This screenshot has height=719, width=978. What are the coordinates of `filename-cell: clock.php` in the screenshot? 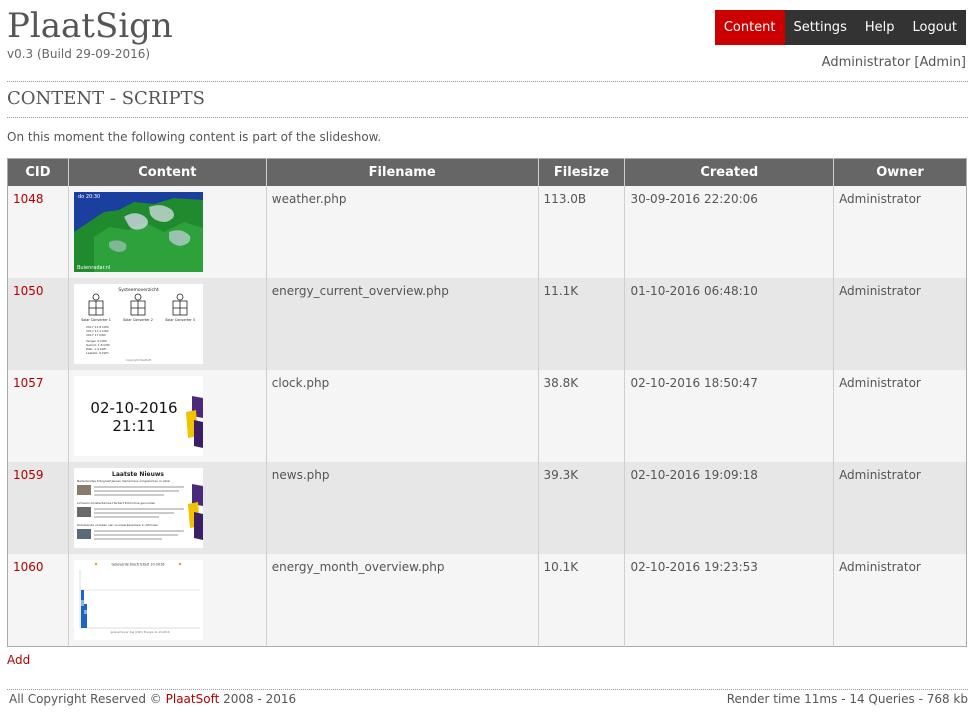 It's located at (402, 415).